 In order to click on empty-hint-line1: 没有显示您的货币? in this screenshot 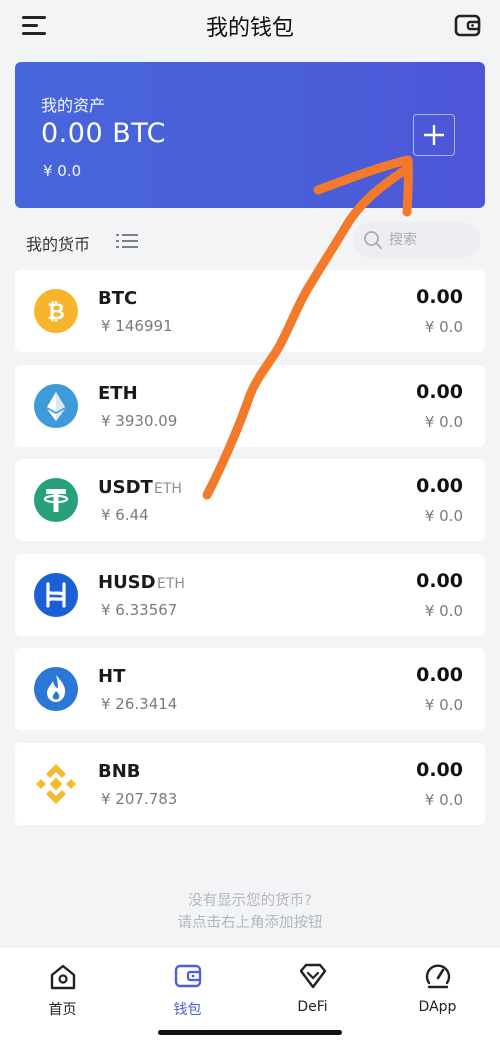, I will do `click(250, 901)`.